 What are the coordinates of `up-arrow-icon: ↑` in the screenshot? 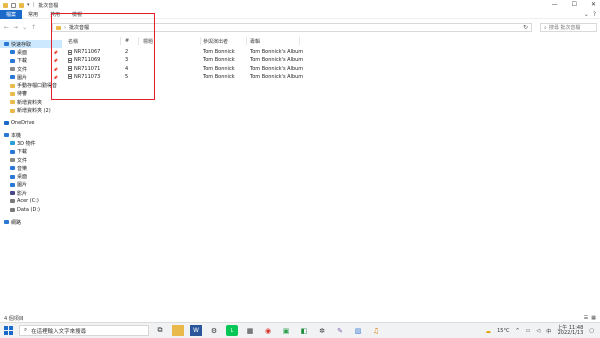 It's located at (33, 27).